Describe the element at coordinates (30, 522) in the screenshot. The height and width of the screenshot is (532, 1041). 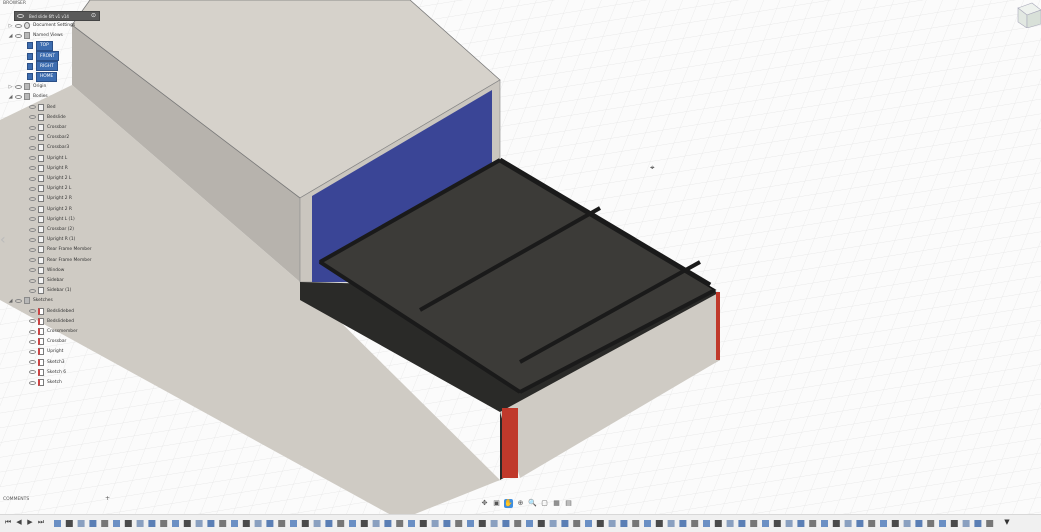
I see `timeline-play-button: ▶` at that location.